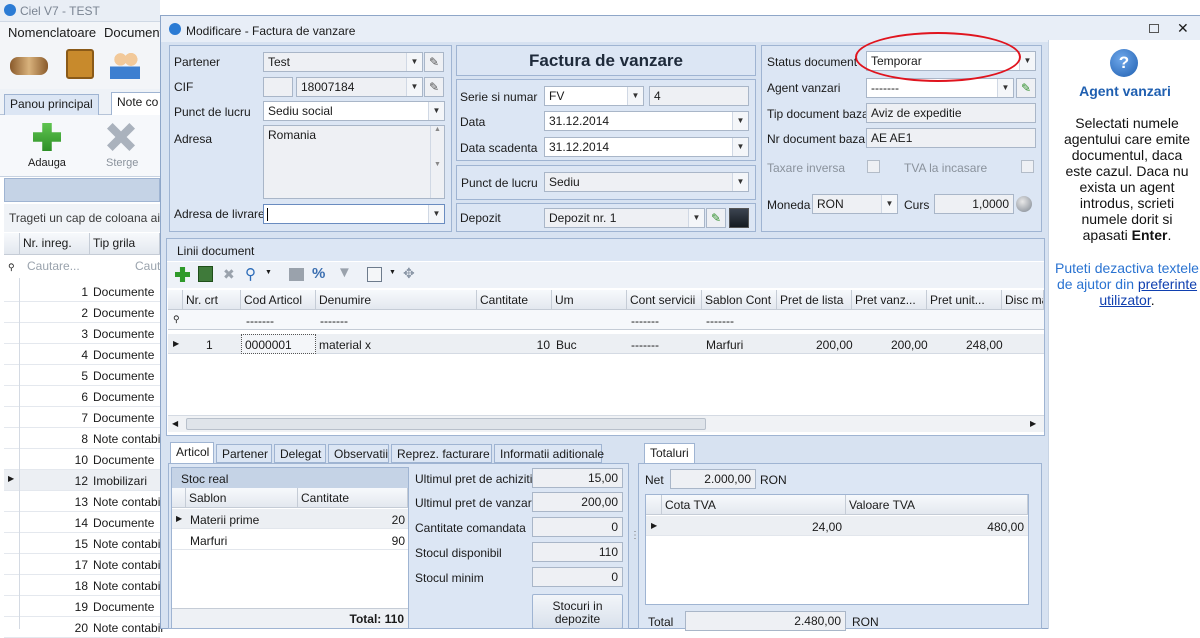 Image resolution: width=1200 pixels, height=638 pixels. Describe the element at coordinates (343, 62) in the screenshot. I see `partener-field: Test ▼` at that location.